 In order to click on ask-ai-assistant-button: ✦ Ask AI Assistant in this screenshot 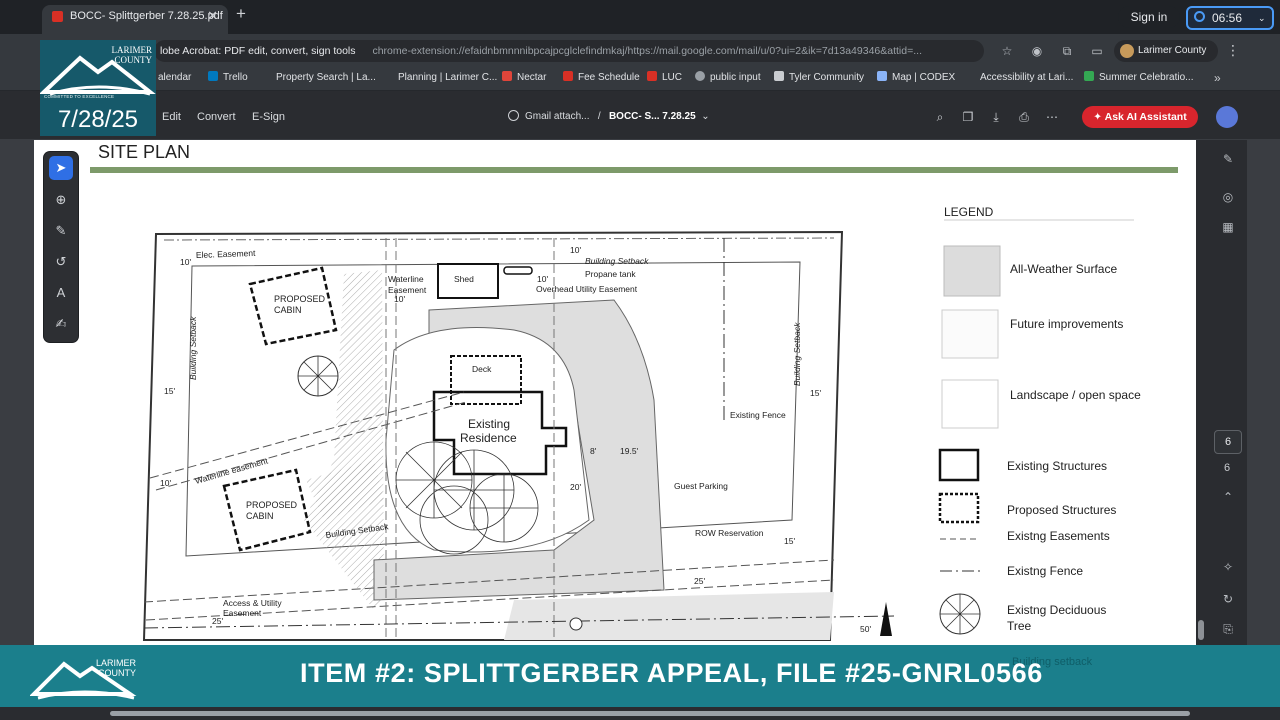, I will do `click(1140, 117)`.